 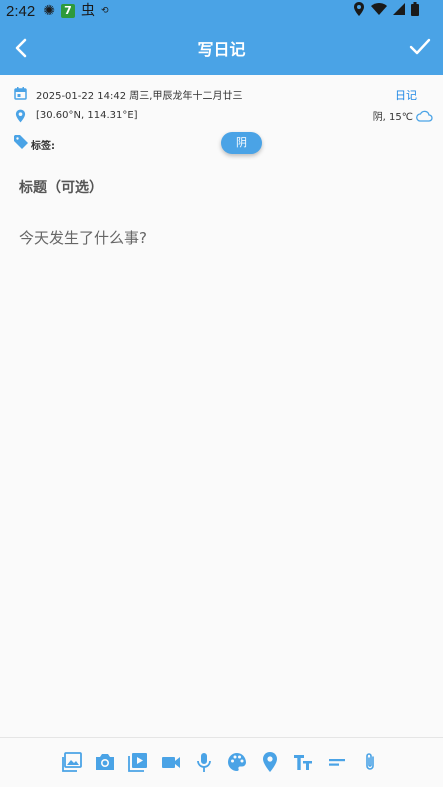 What do you see at coordinates (406, 95) in the screenshot?
I see `diary-type-link: 日记` at bounding box center [406, 95].